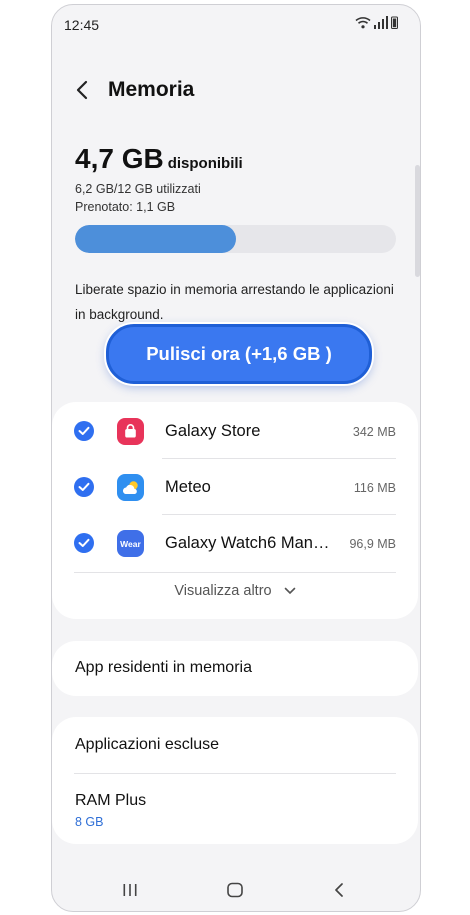 This screenshot has width=470, height=915. Describe the element at coordinates (235, 745) in the screenshot. I see `excluded-apps-item: Applicazioni escluse` at that location.